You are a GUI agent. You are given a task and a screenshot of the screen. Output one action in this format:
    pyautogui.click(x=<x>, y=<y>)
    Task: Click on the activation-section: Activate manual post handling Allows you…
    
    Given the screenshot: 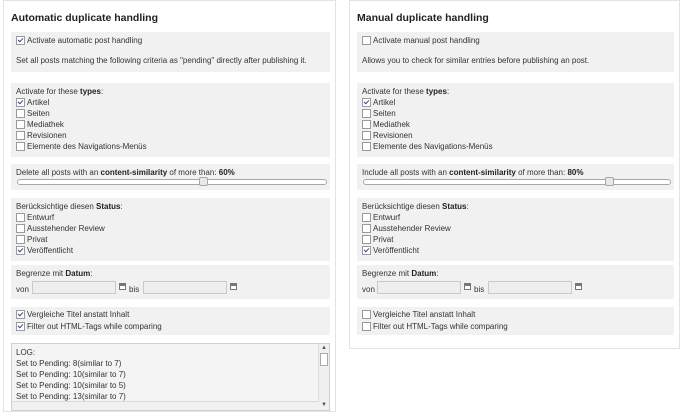 What is the action you would take?
    pyautogui.click(x=515, y=52)
    